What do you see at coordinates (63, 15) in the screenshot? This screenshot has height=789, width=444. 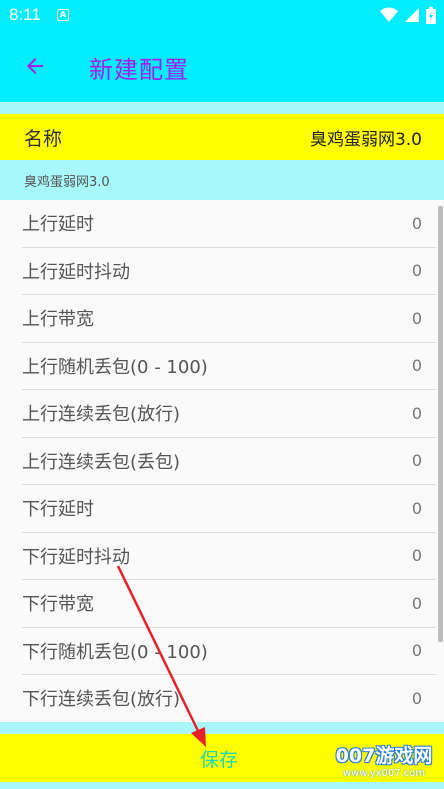 I see `a-notification-icon: A` at bounding box center [63, 15].